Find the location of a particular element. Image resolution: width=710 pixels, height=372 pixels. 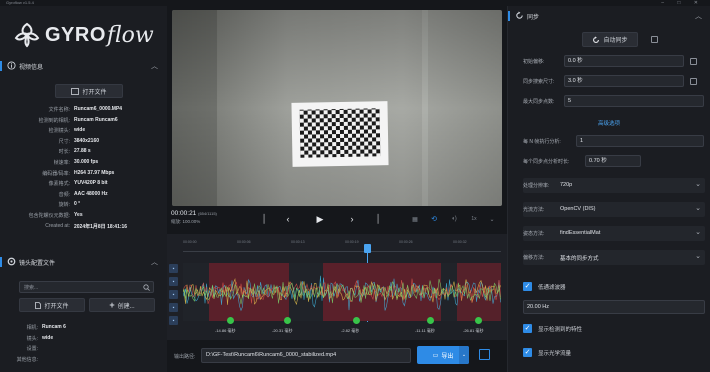

export-label: 导出 is located at coordinates (447, 356).